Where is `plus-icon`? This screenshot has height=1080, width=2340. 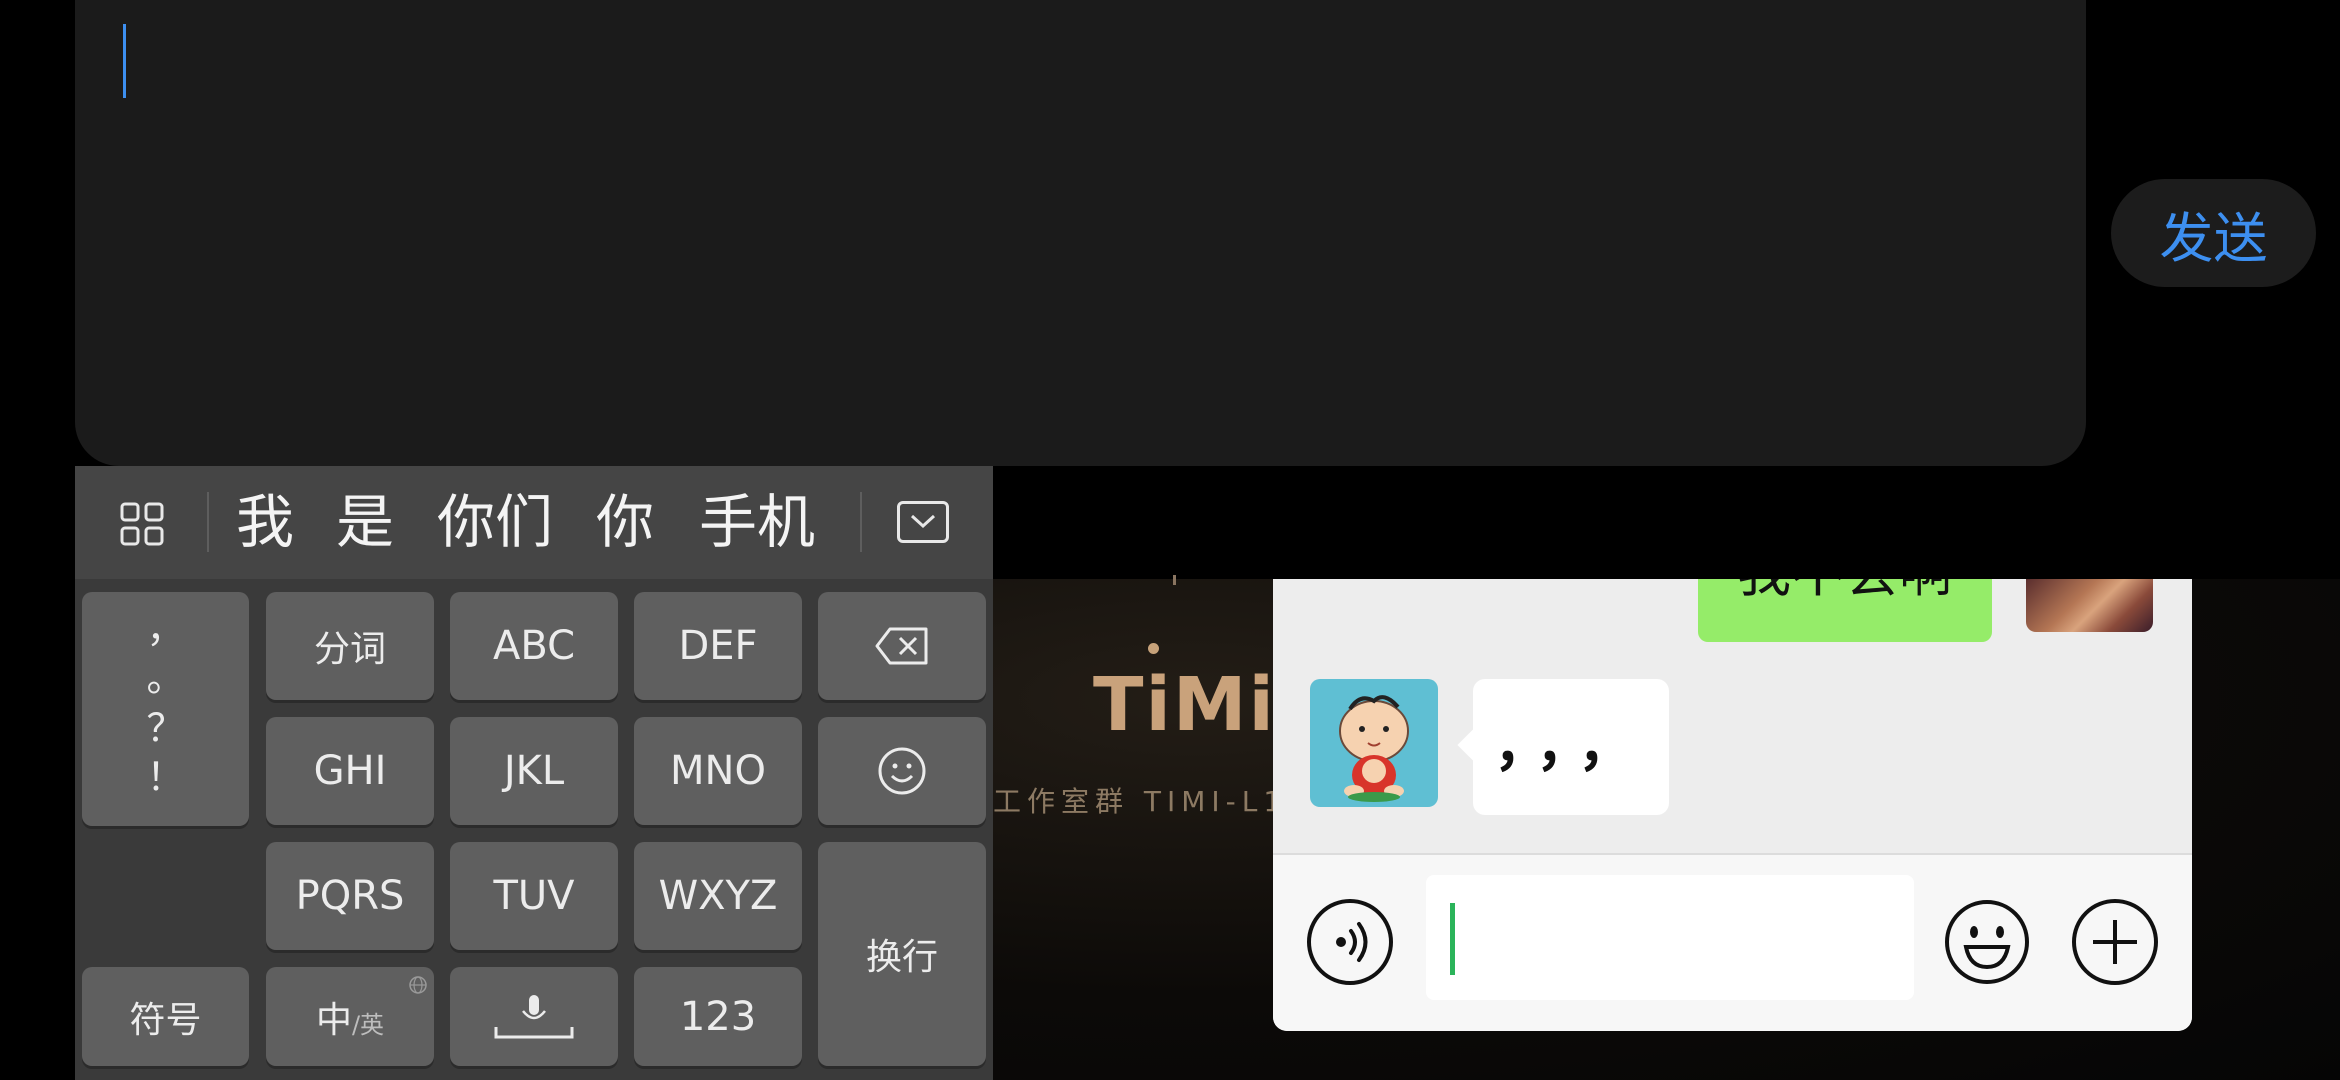
plus-icon is located at coordinates (2115, 942).